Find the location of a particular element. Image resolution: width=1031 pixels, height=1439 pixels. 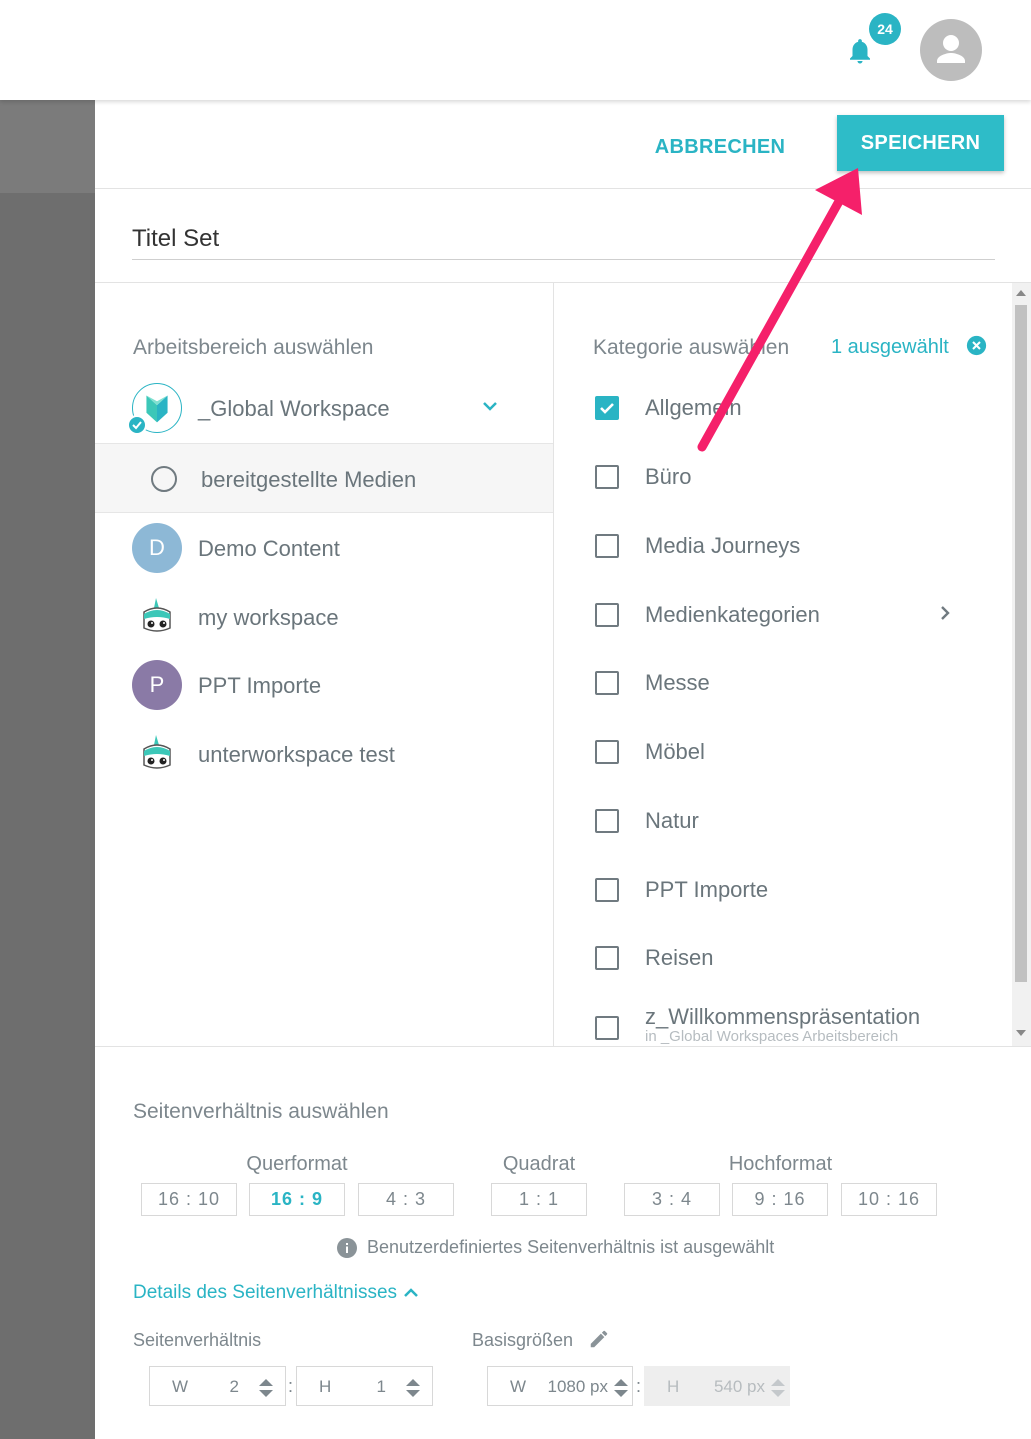

category-item-moebel: Möbel is located at coordinates (783, 752).